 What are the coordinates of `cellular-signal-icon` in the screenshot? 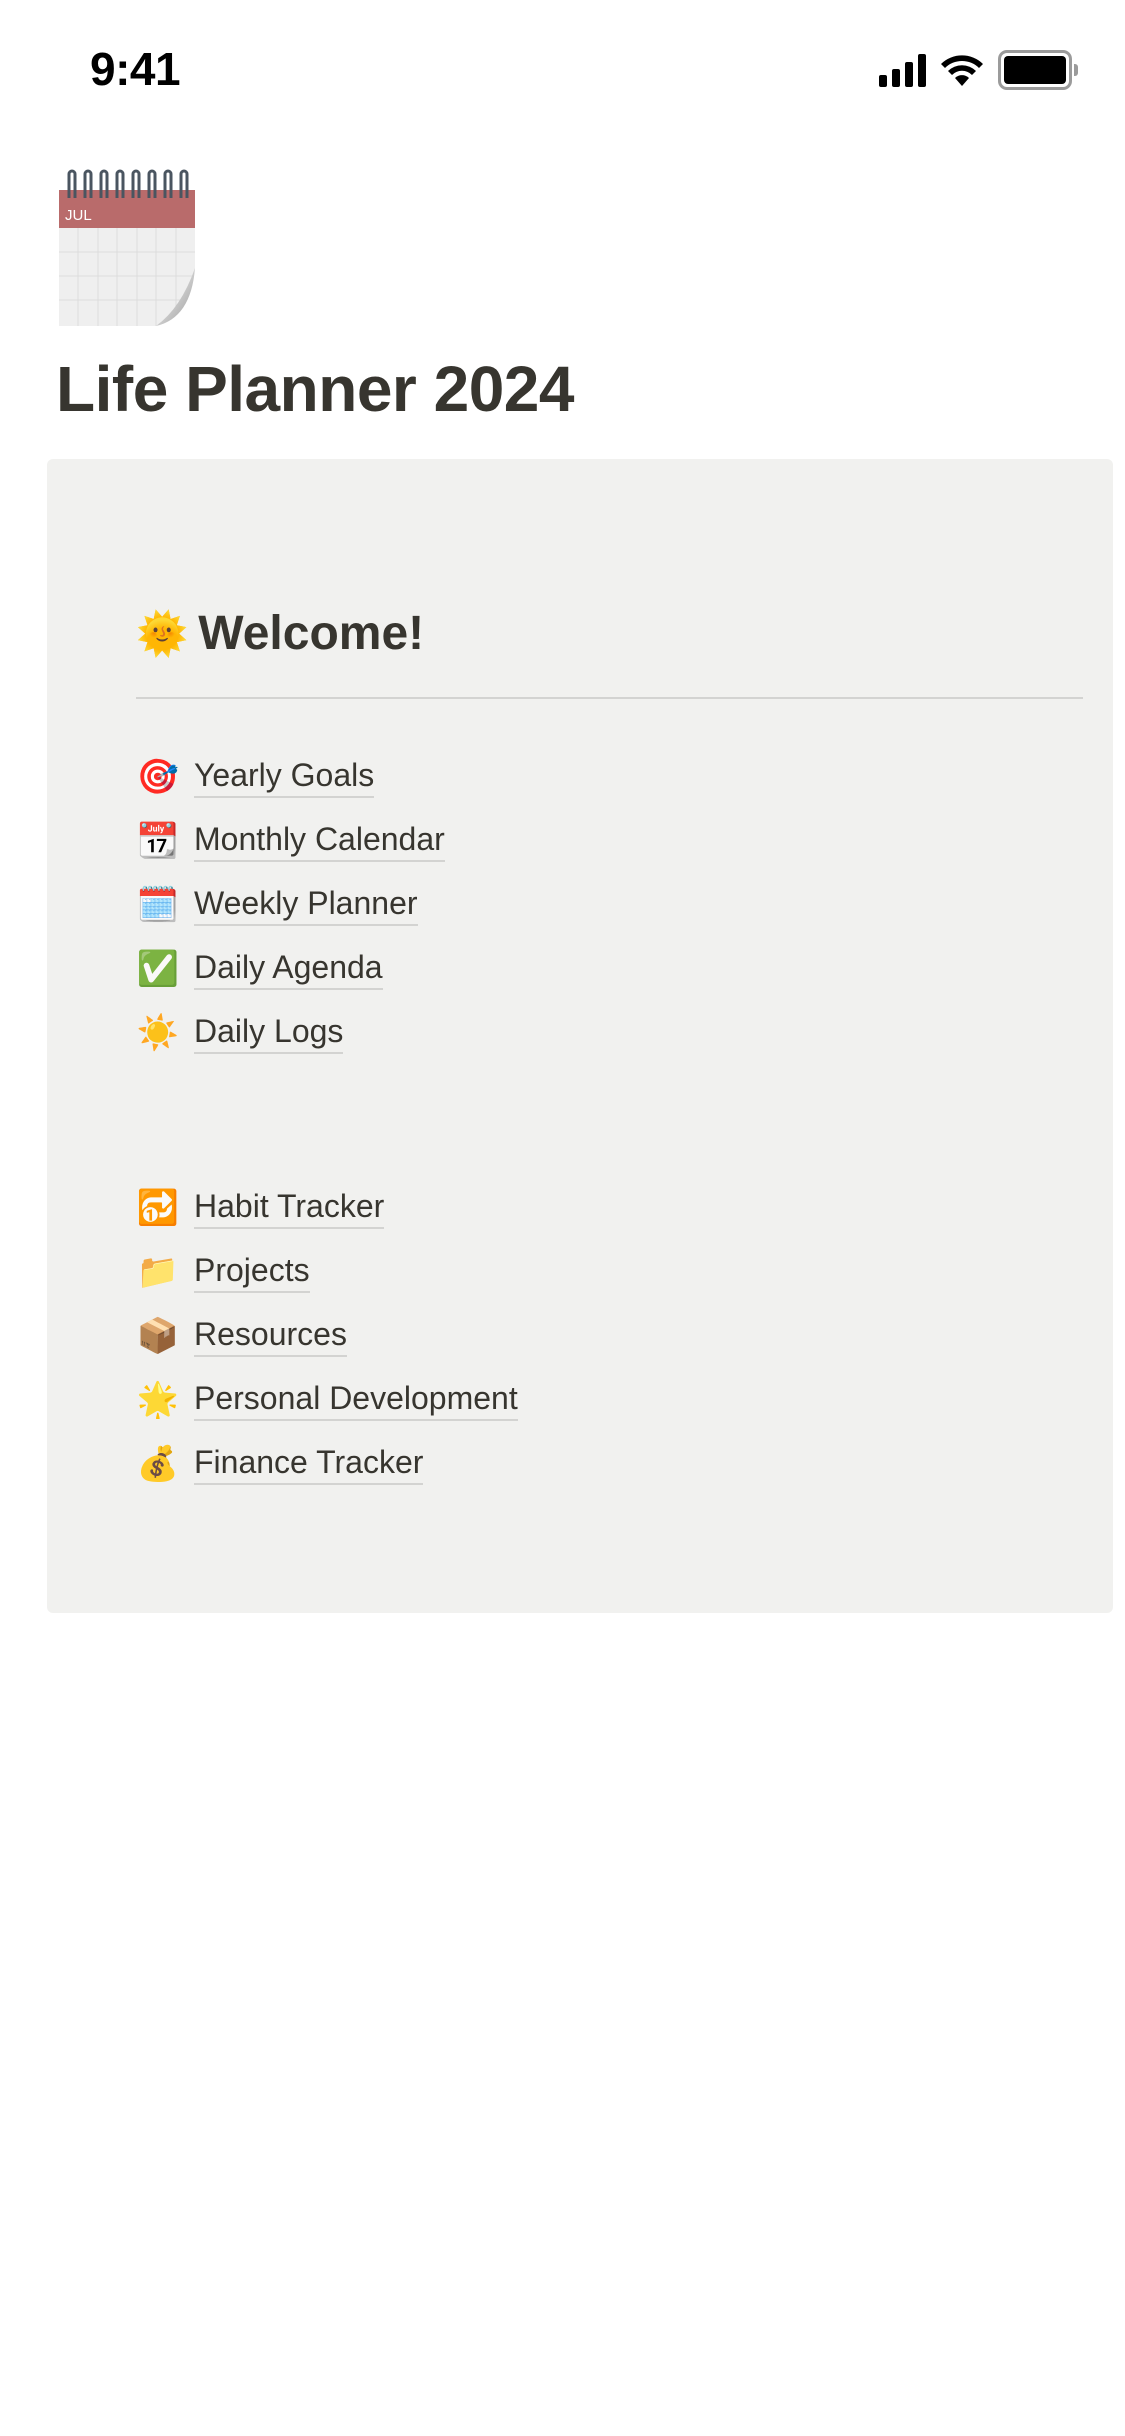 It's located at (902, 70).